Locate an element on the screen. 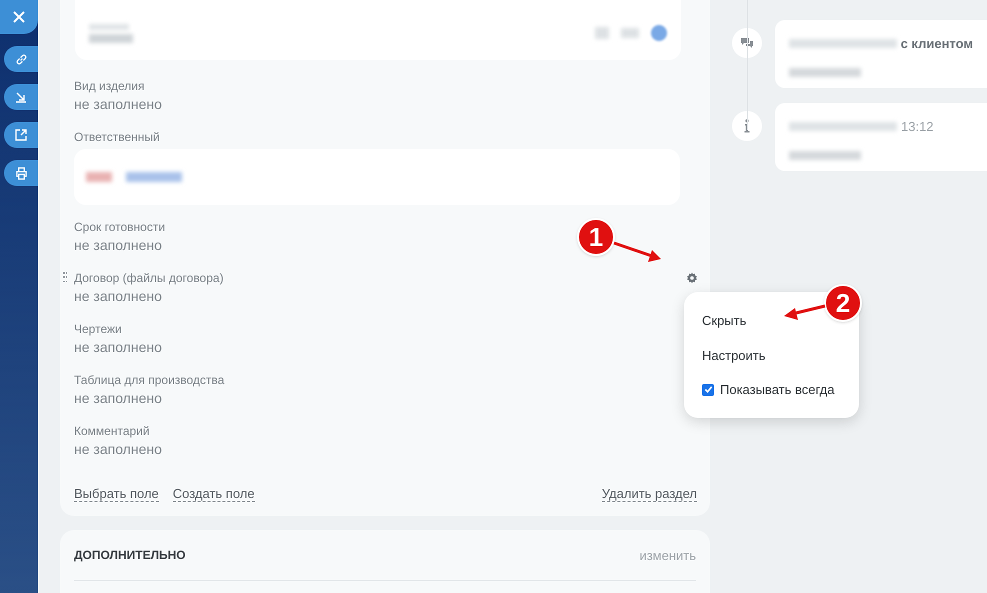  field-label: Договор (файлы договора) is located at coordinates (149, 278).